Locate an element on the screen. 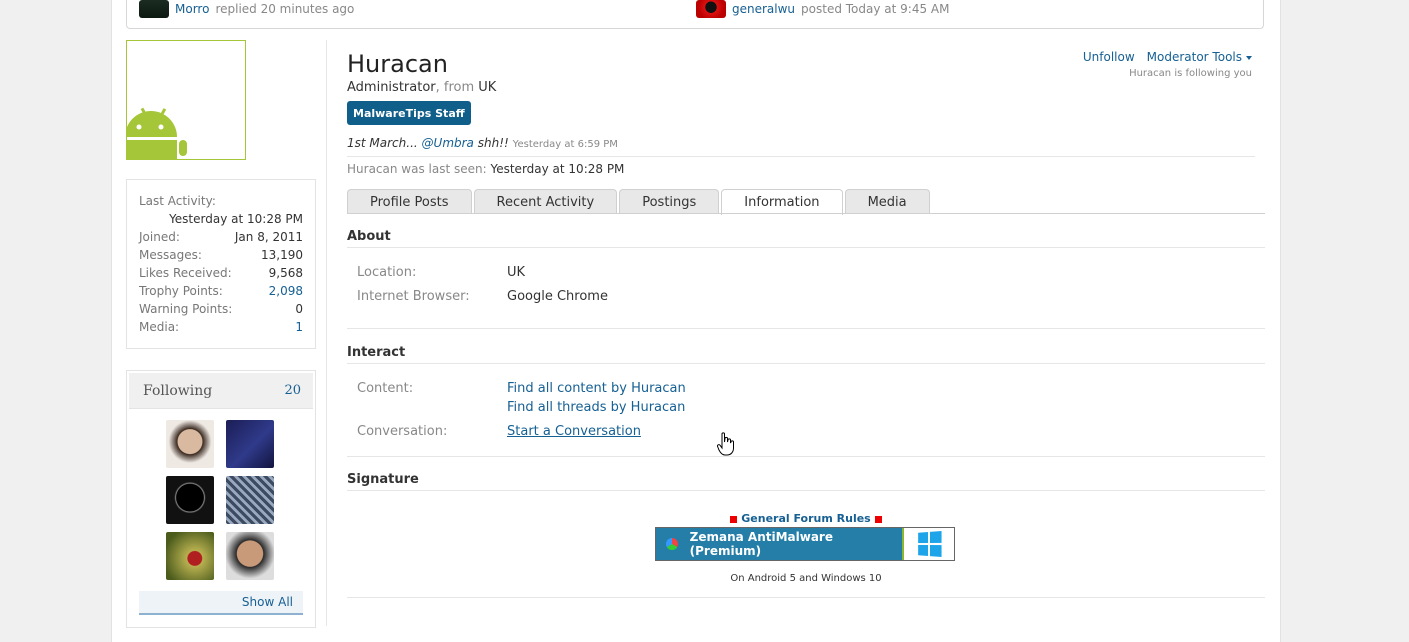 Image resolution: width=1409 pixels, height=642 pixels. banner-left: Zemana AntiMalware (Premium) is located at coordinates (779, 544).